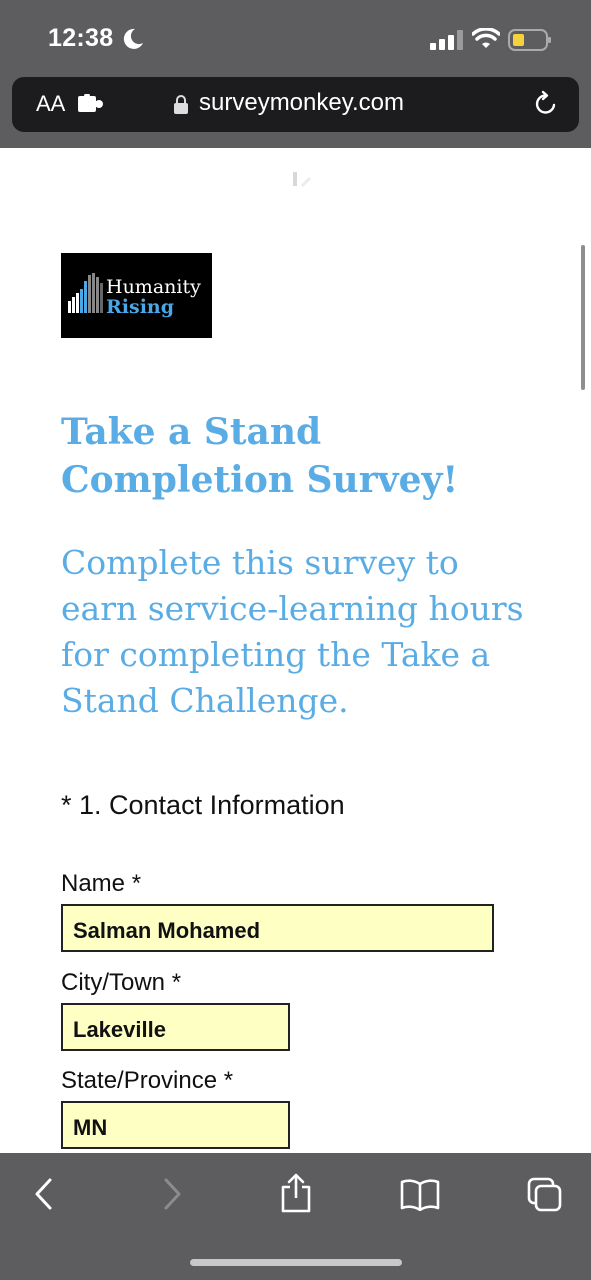 The width and height of the screenshot is (591, 1280). I want to click on extension-icon, so click(91, 104).